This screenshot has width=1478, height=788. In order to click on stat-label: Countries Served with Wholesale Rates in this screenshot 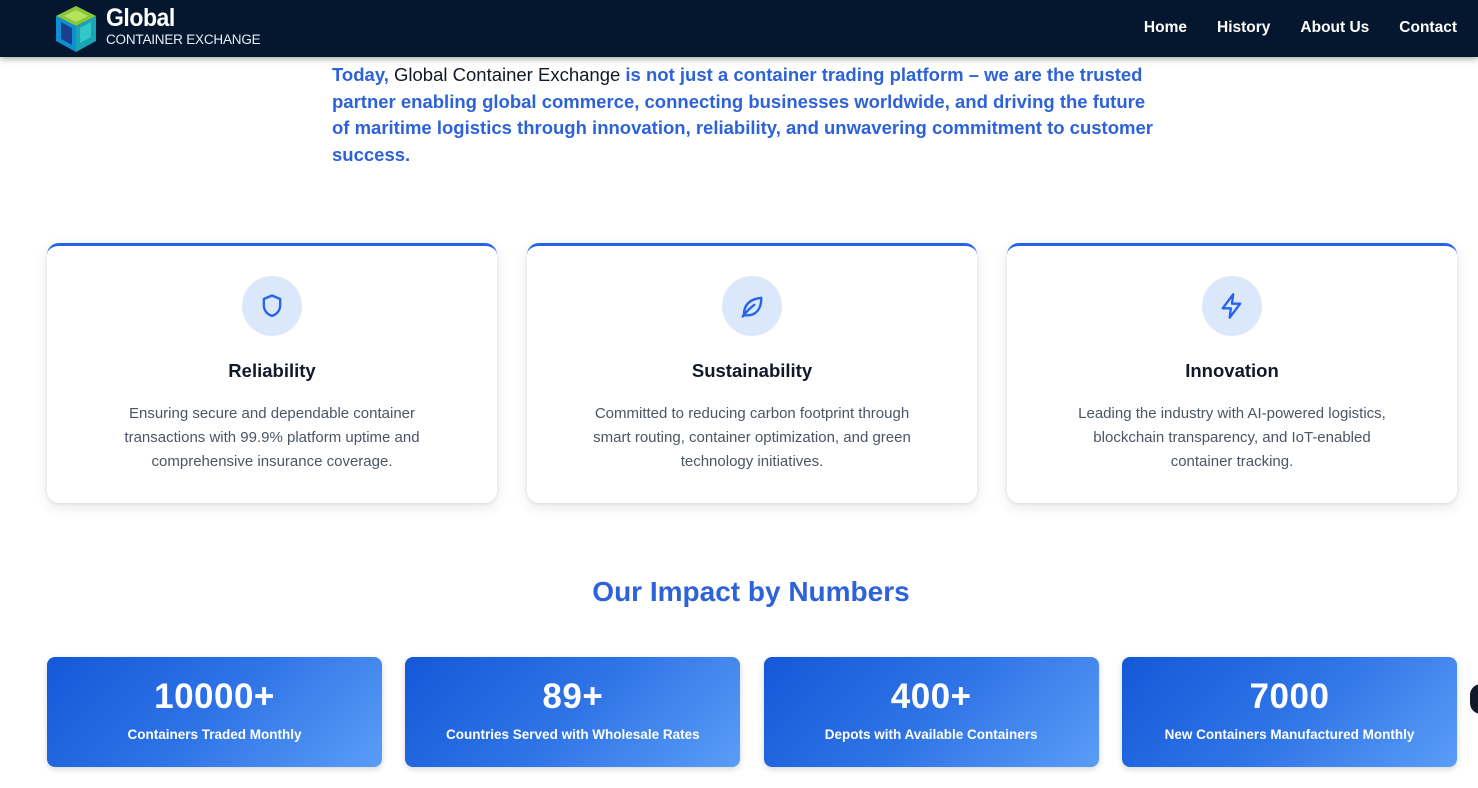, I will do `click(573, 734)`.